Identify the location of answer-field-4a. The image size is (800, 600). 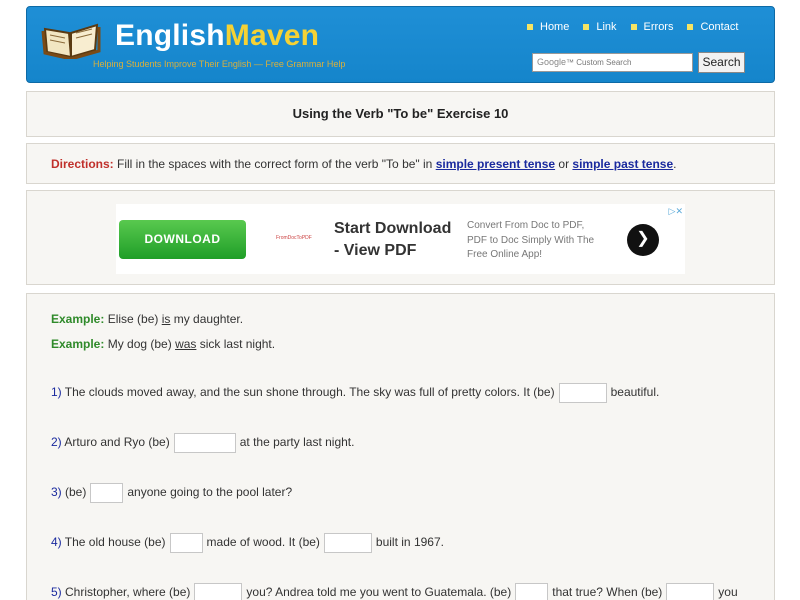
(186, 543).